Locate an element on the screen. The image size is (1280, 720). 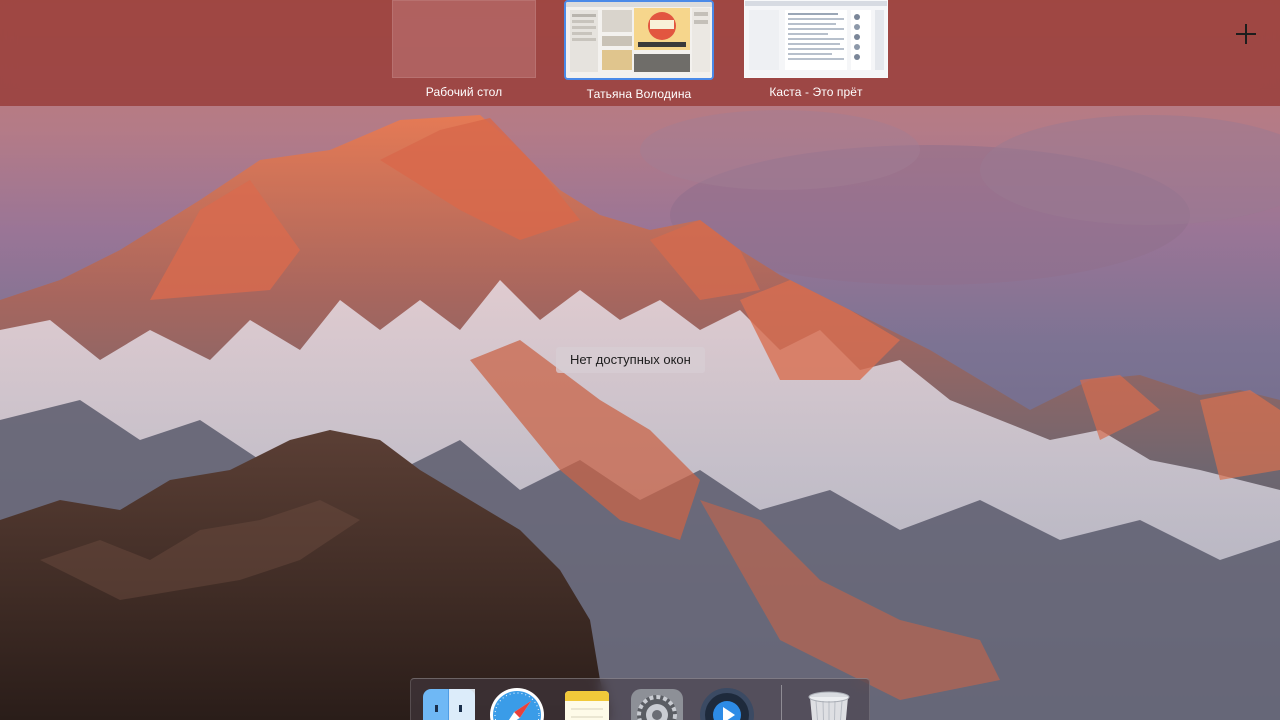
dock-item-finder is located at coordinates (450, 703).